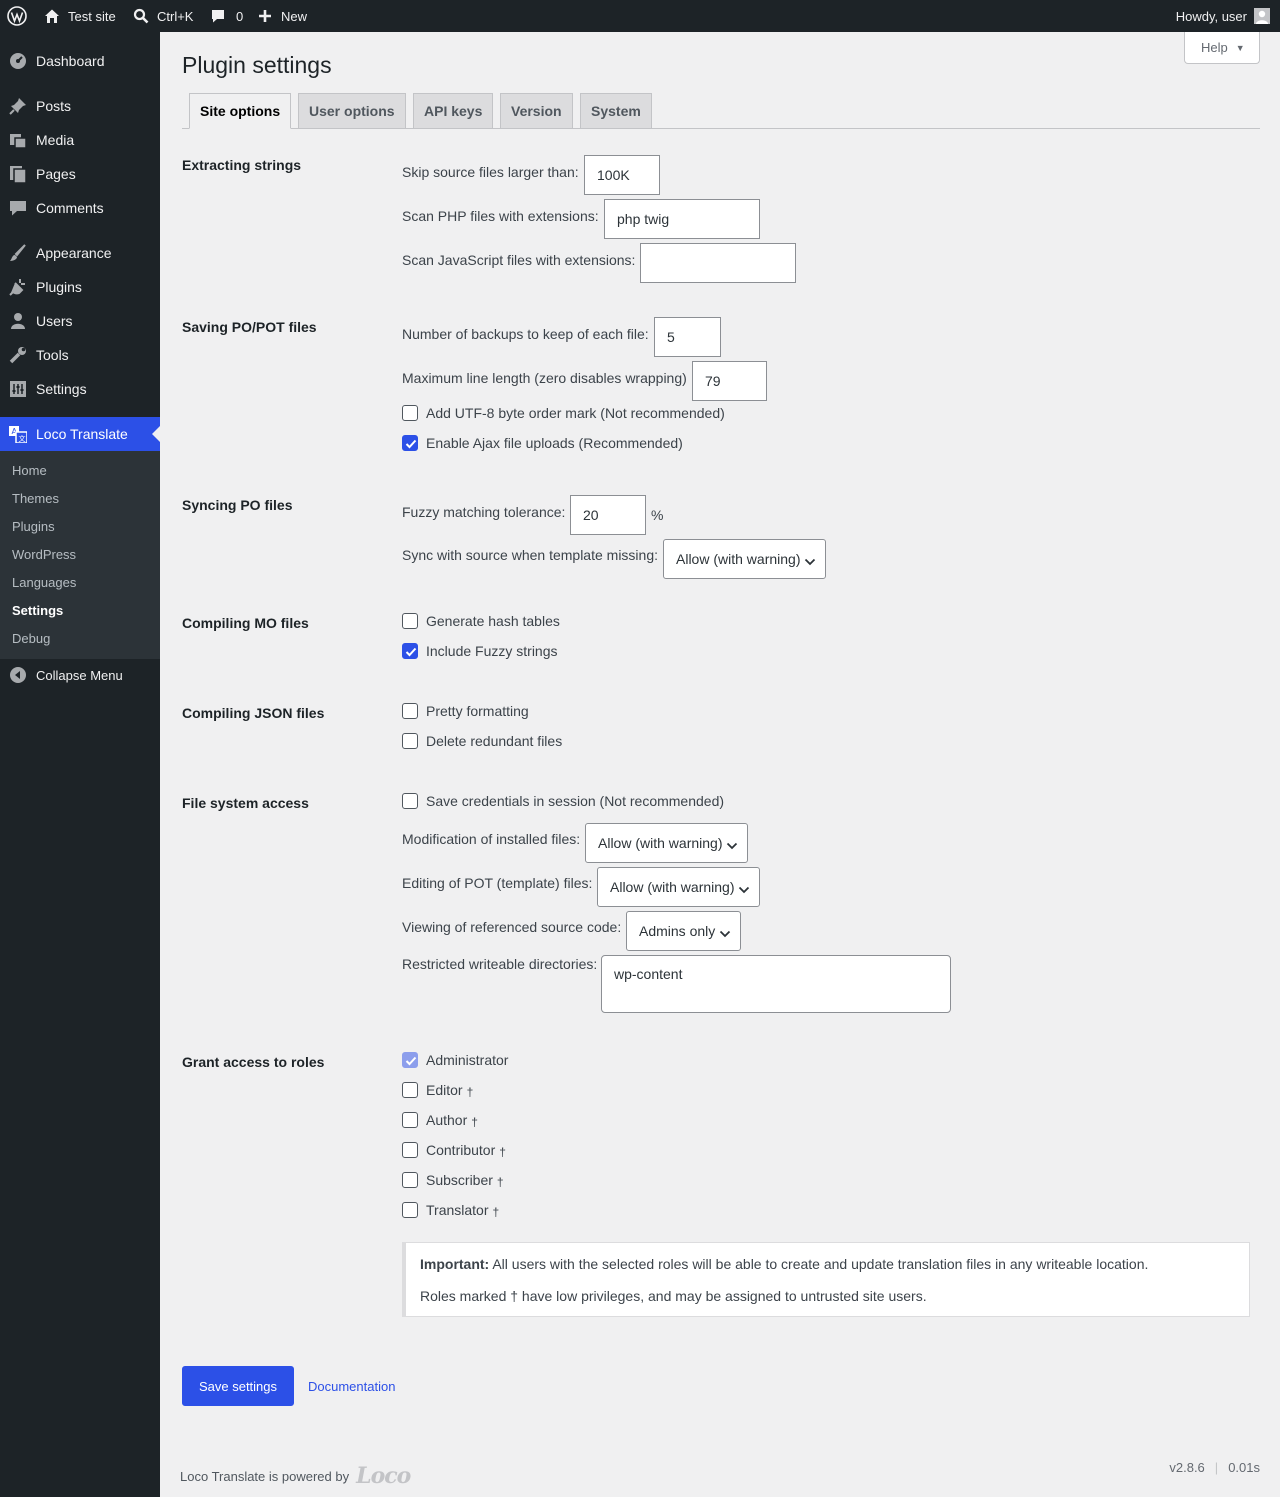  I want to click on role-author-checkbox, so click(410, 1120).